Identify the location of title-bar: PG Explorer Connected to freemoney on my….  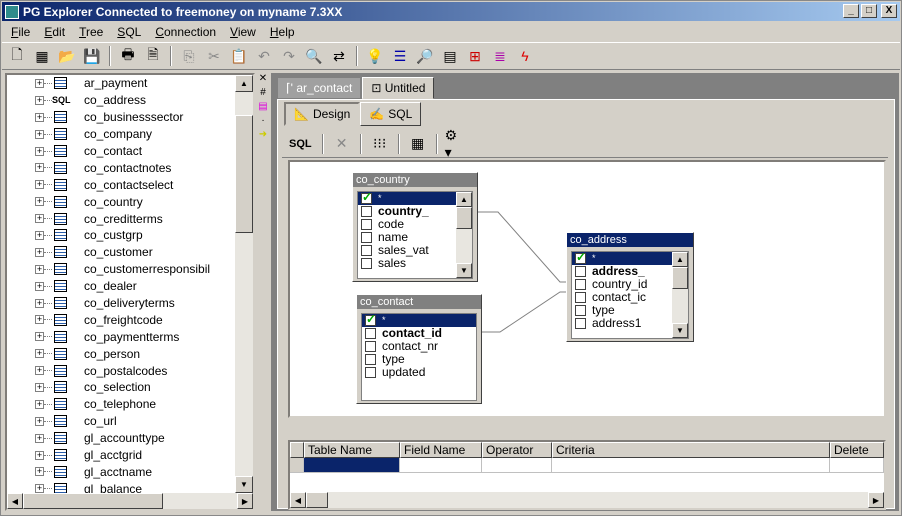
(451, 11).